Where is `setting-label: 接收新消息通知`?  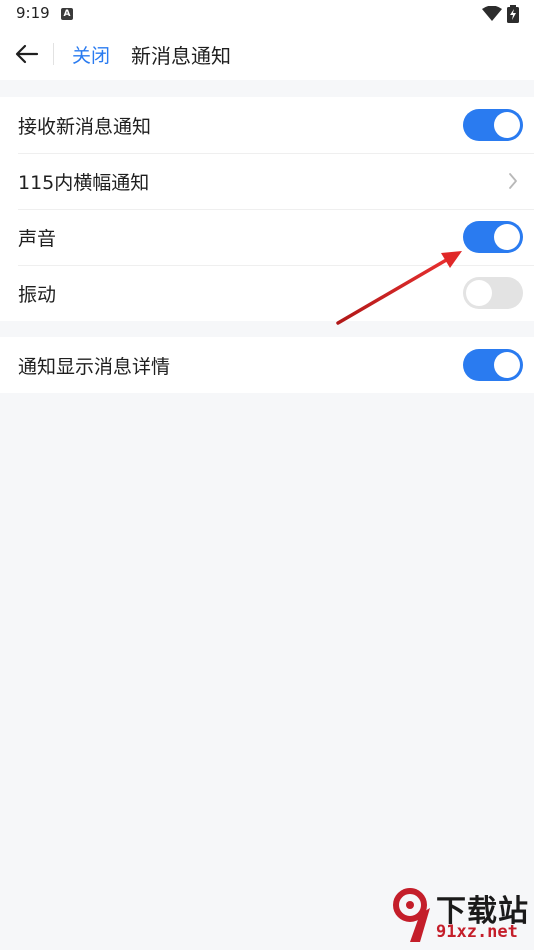
setting-label: 接收新消息通知 is located at coordinates (85, 127).